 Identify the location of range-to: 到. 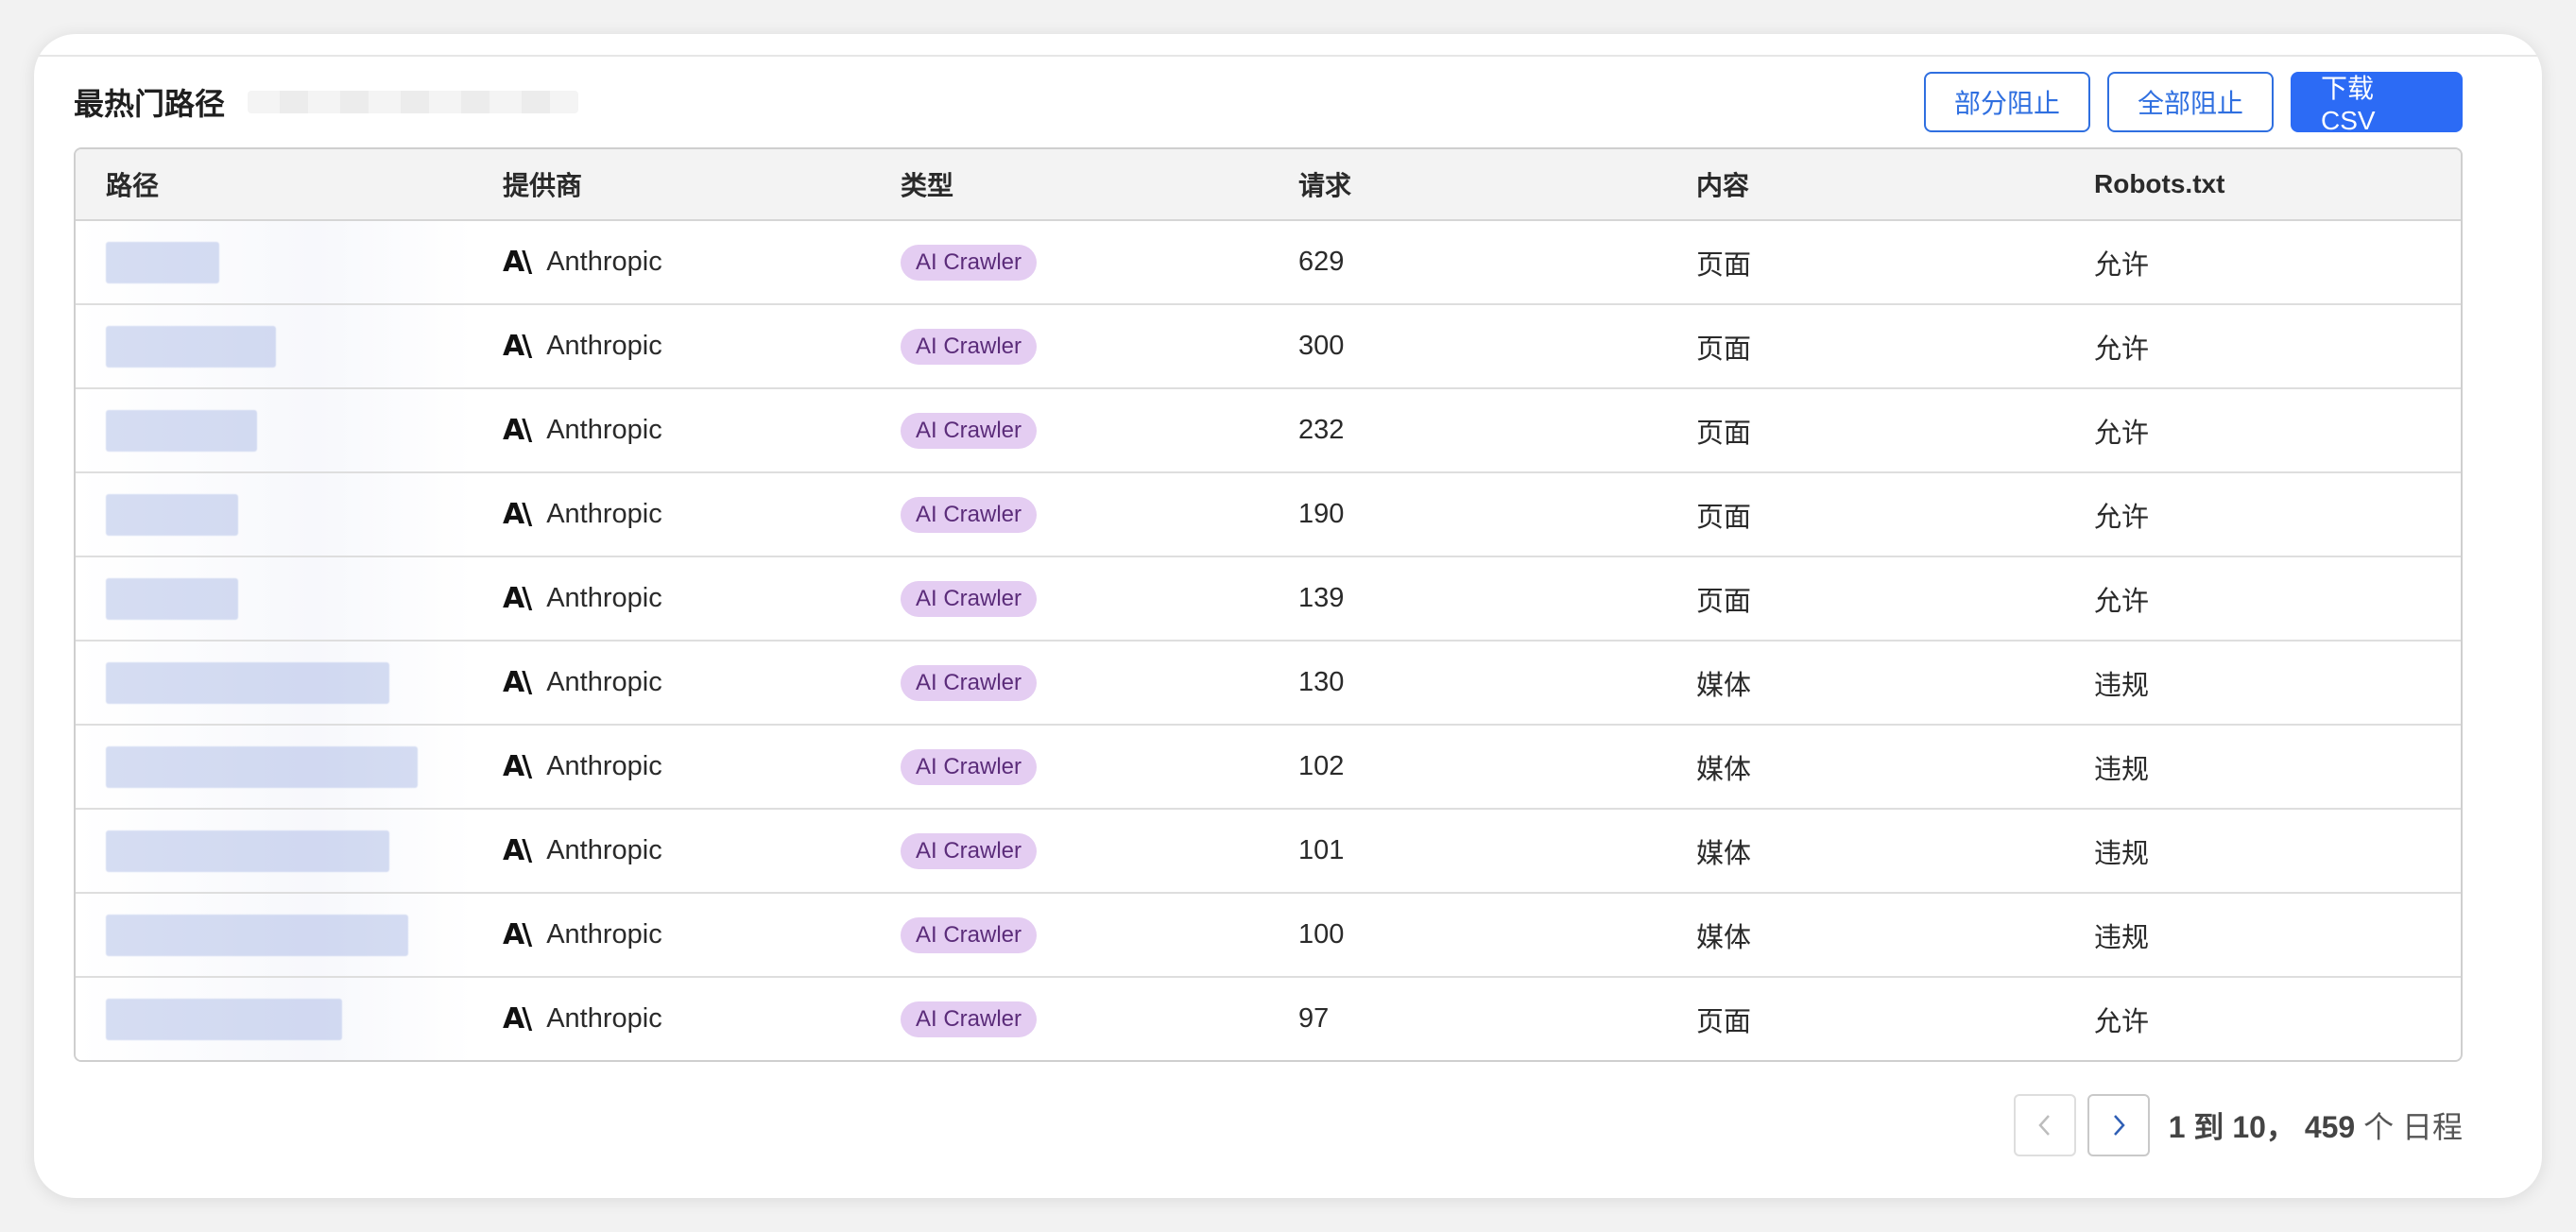
(2208, 1127).